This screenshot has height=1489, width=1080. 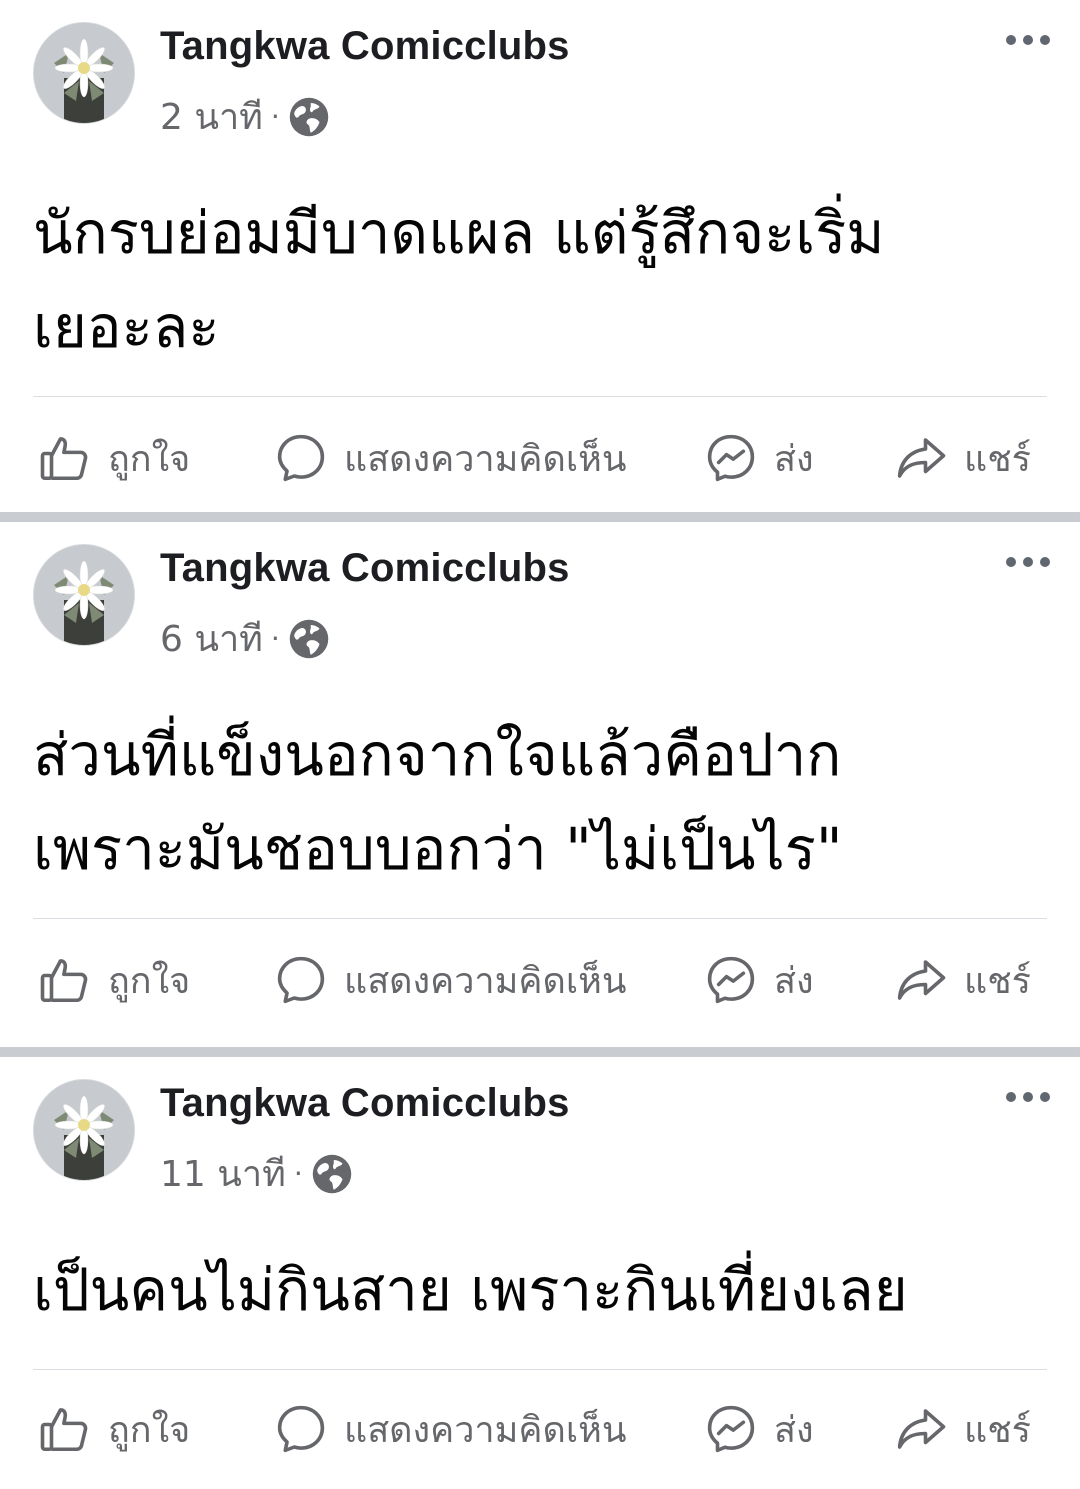 What do you see at coordinates (211, 116) in the screenshot?
I see `post-time: 2 นาที` at bounding box center [211, 116].